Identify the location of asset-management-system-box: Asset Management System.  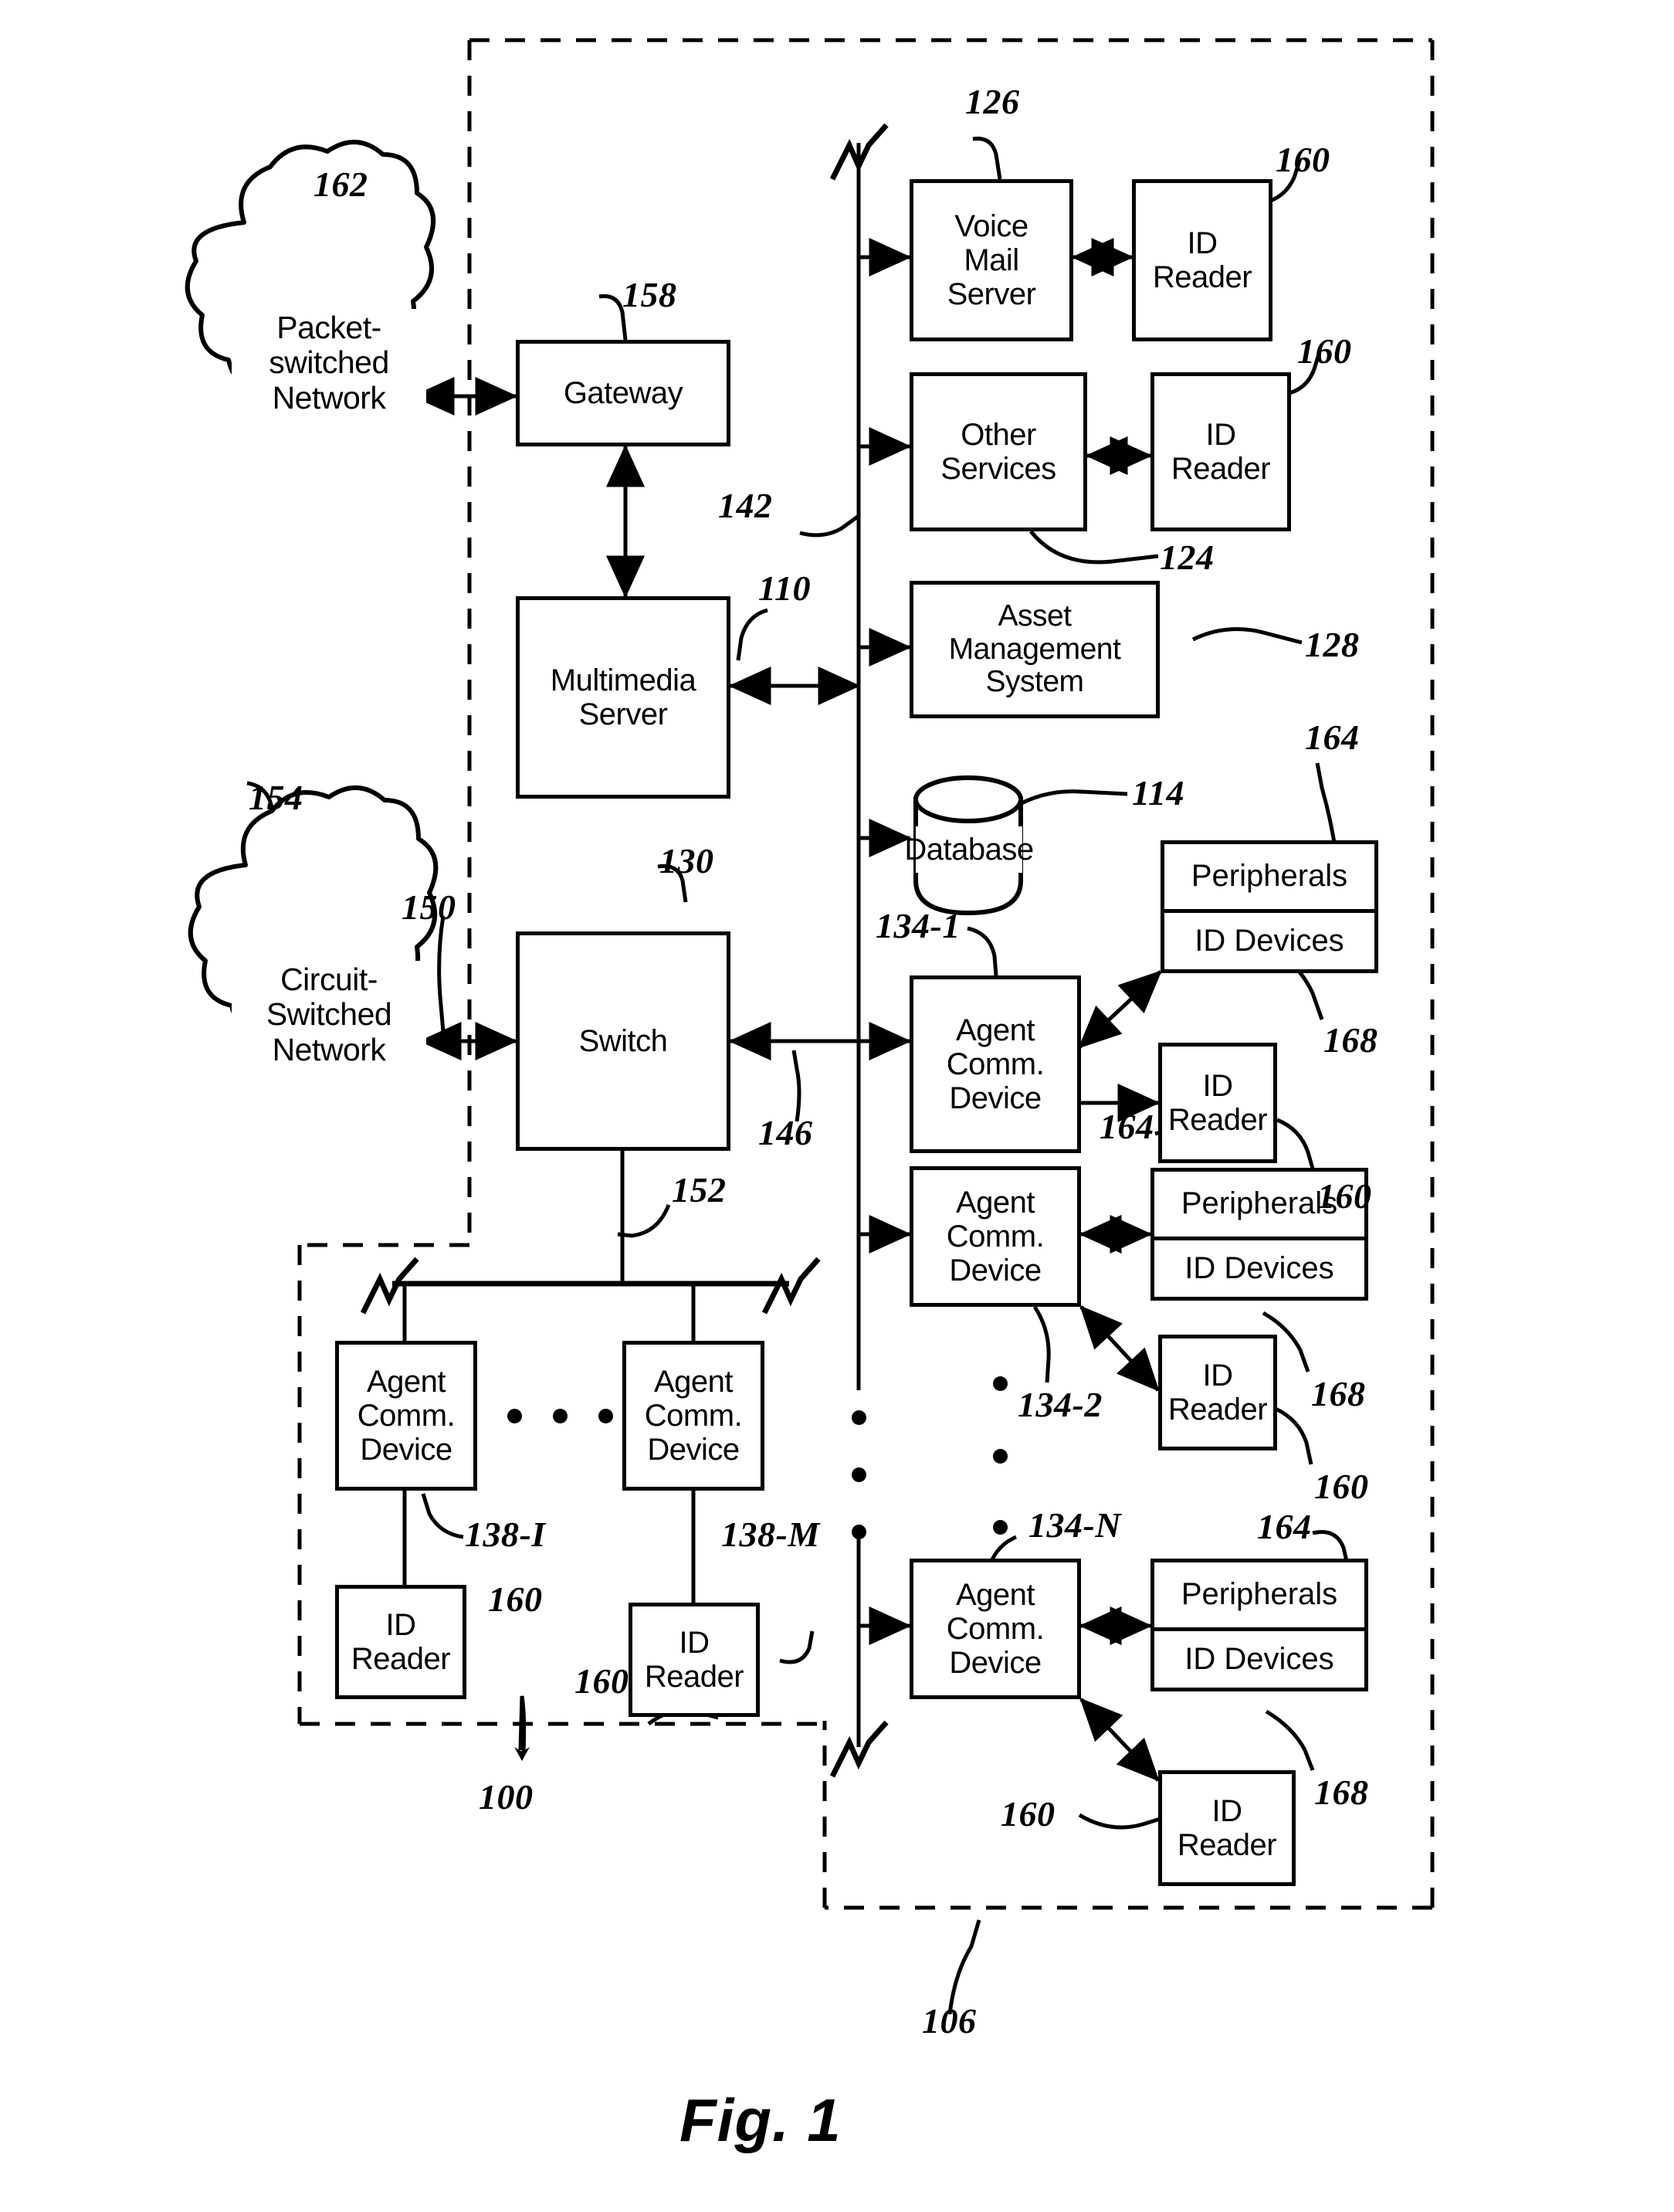
(1035, 650).